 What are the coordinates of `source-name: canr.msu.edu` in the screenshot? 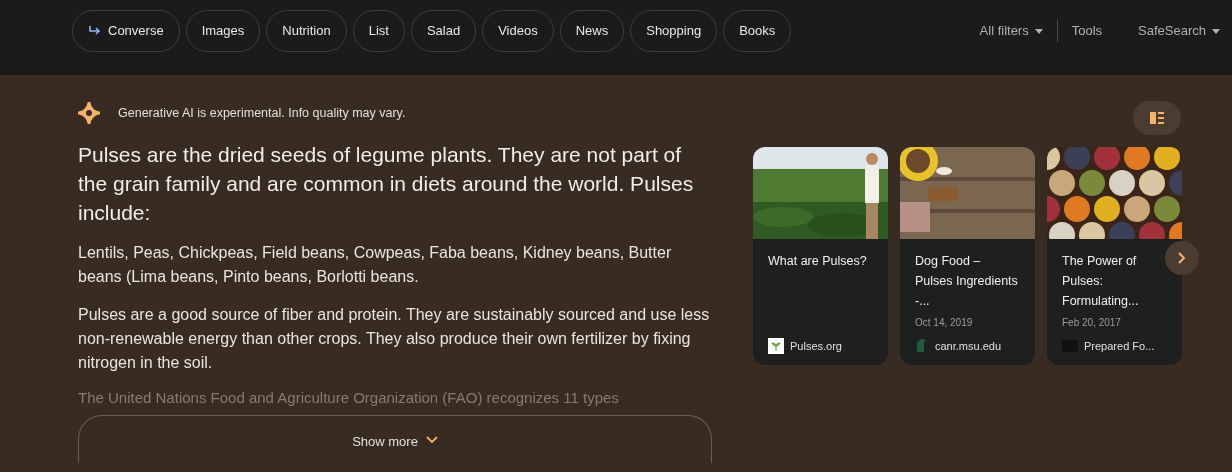 It's located at (968, 346).